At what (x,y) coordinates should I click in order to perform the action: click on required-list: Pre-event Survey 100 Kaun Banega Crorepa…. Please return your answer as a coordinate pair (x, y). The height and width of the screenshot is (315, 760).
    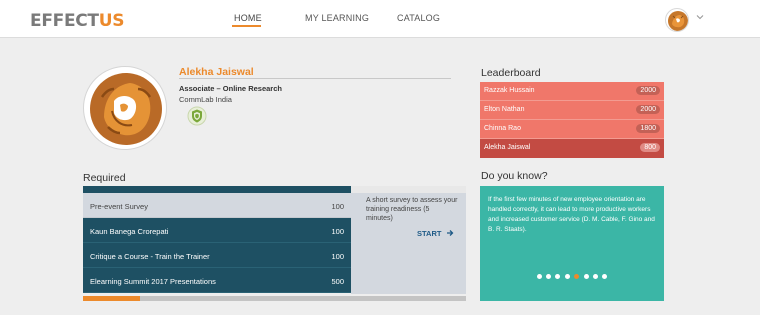
    Looking at the image, I should click on (217, 243).